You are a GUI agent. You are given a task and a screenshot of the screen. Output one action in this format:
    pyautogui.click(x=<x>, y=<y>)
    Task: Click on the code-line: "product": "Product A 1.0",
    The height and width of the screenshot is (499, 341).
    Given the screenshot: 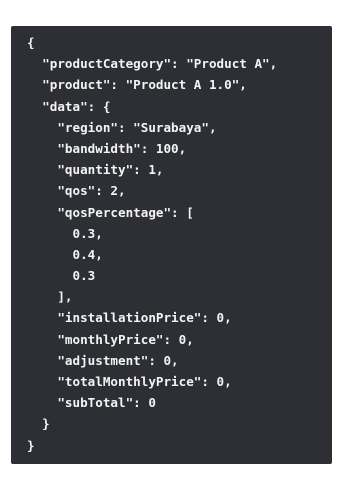 What is the action you would take?
    pyautogui.click(x=137, y=85)
    